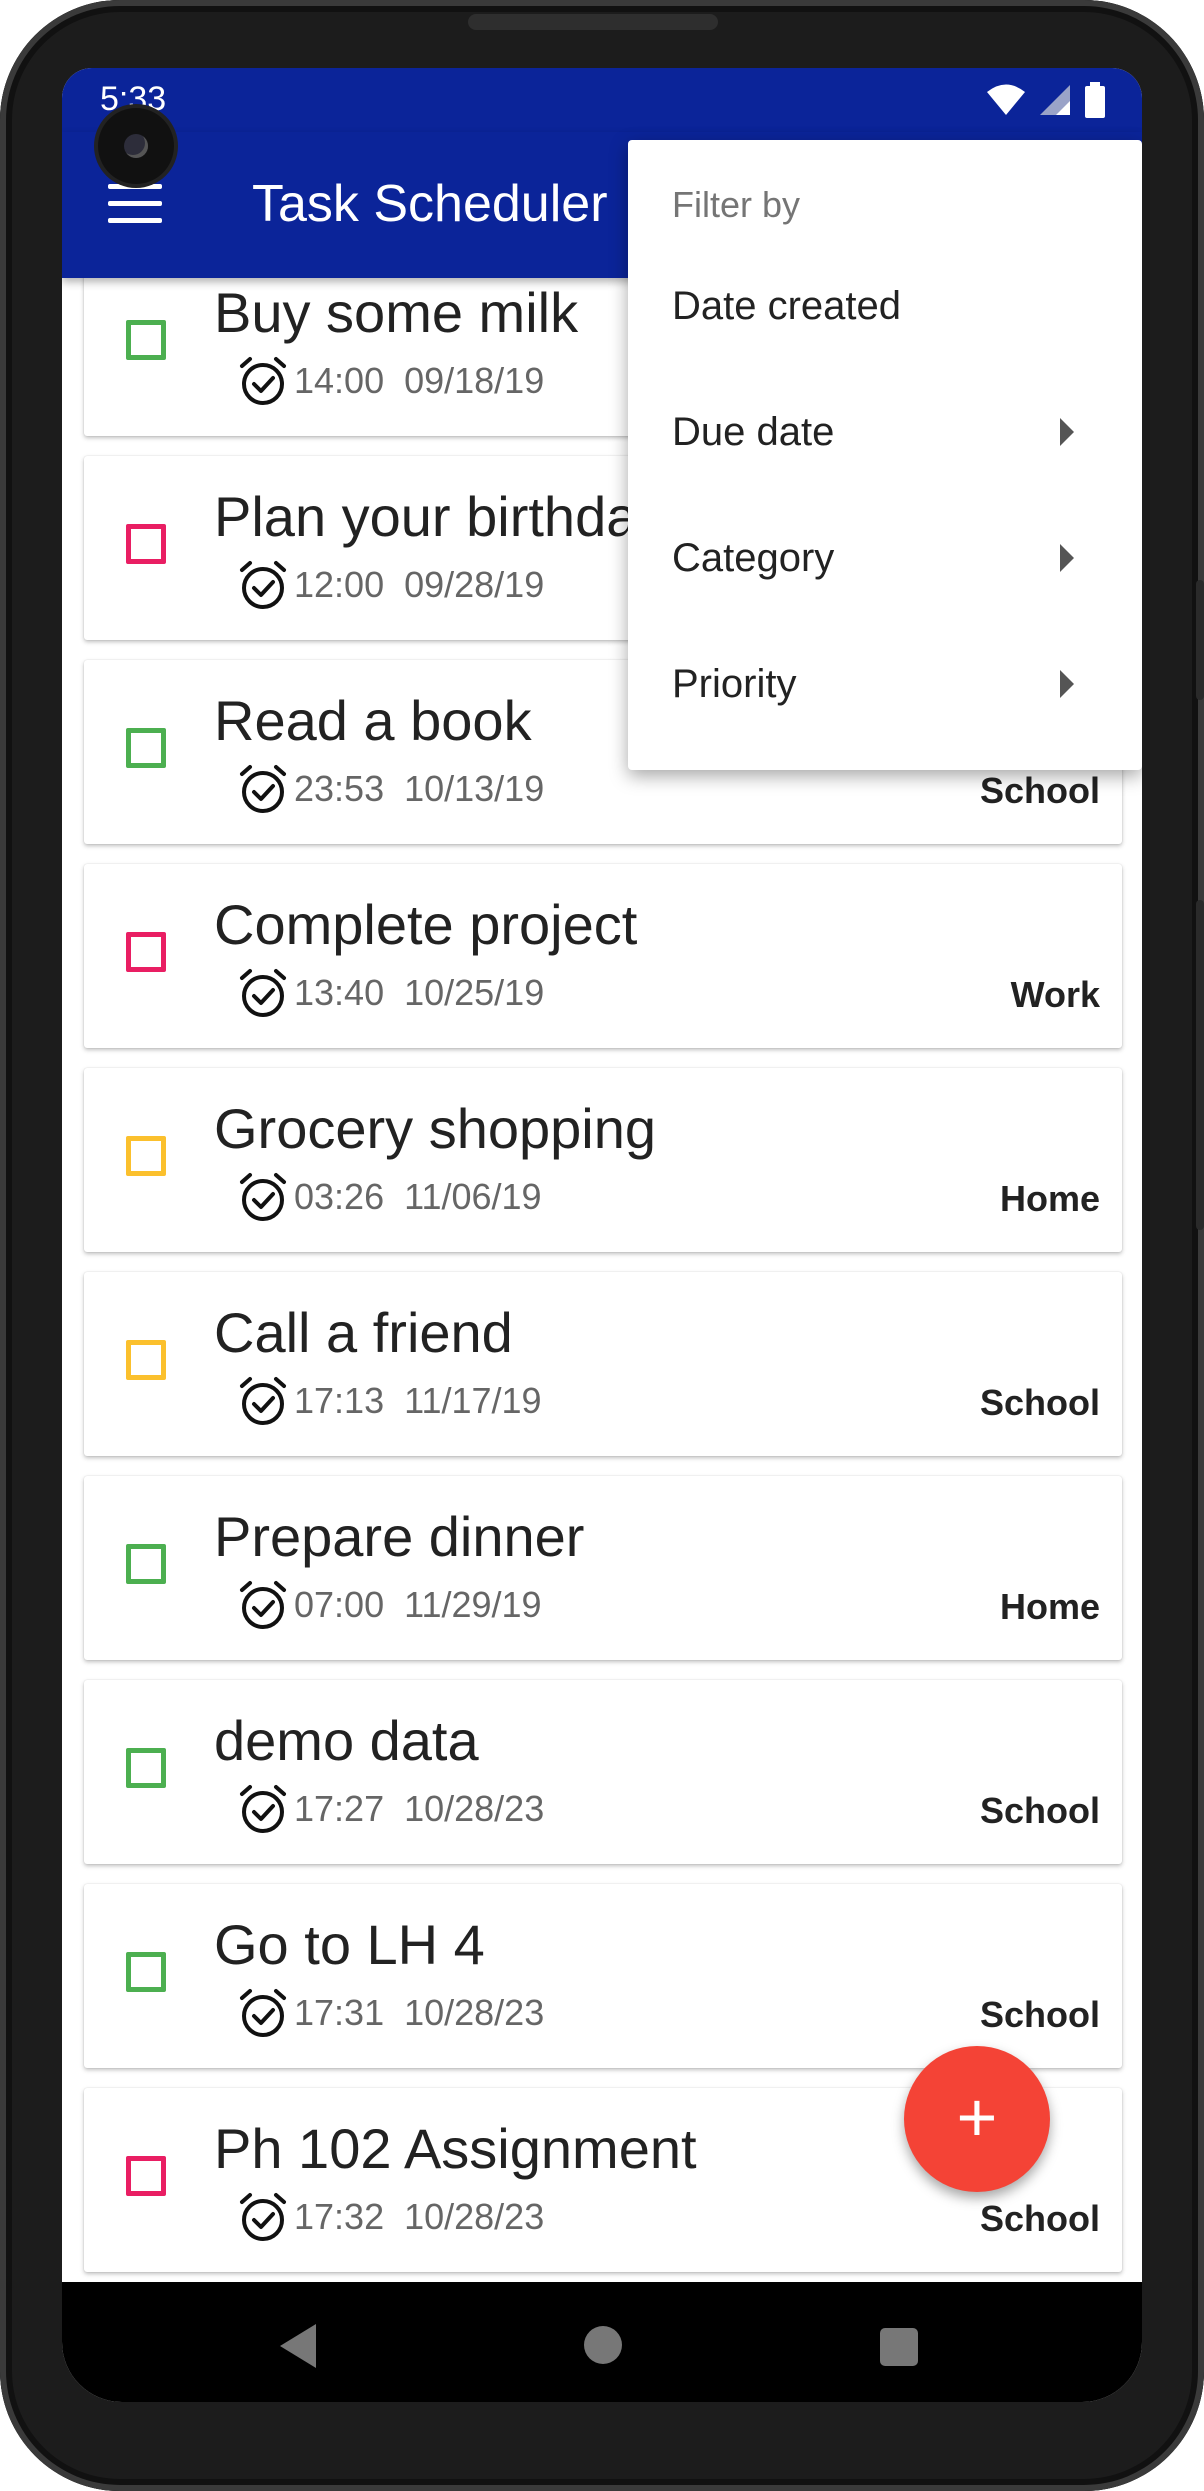 This screenshot has height=2491, width=1204. What do you see at coordinates (363, 1332) in the screenshot?
I see `task-title: Call a friend` at bounding box center [363, 1332].